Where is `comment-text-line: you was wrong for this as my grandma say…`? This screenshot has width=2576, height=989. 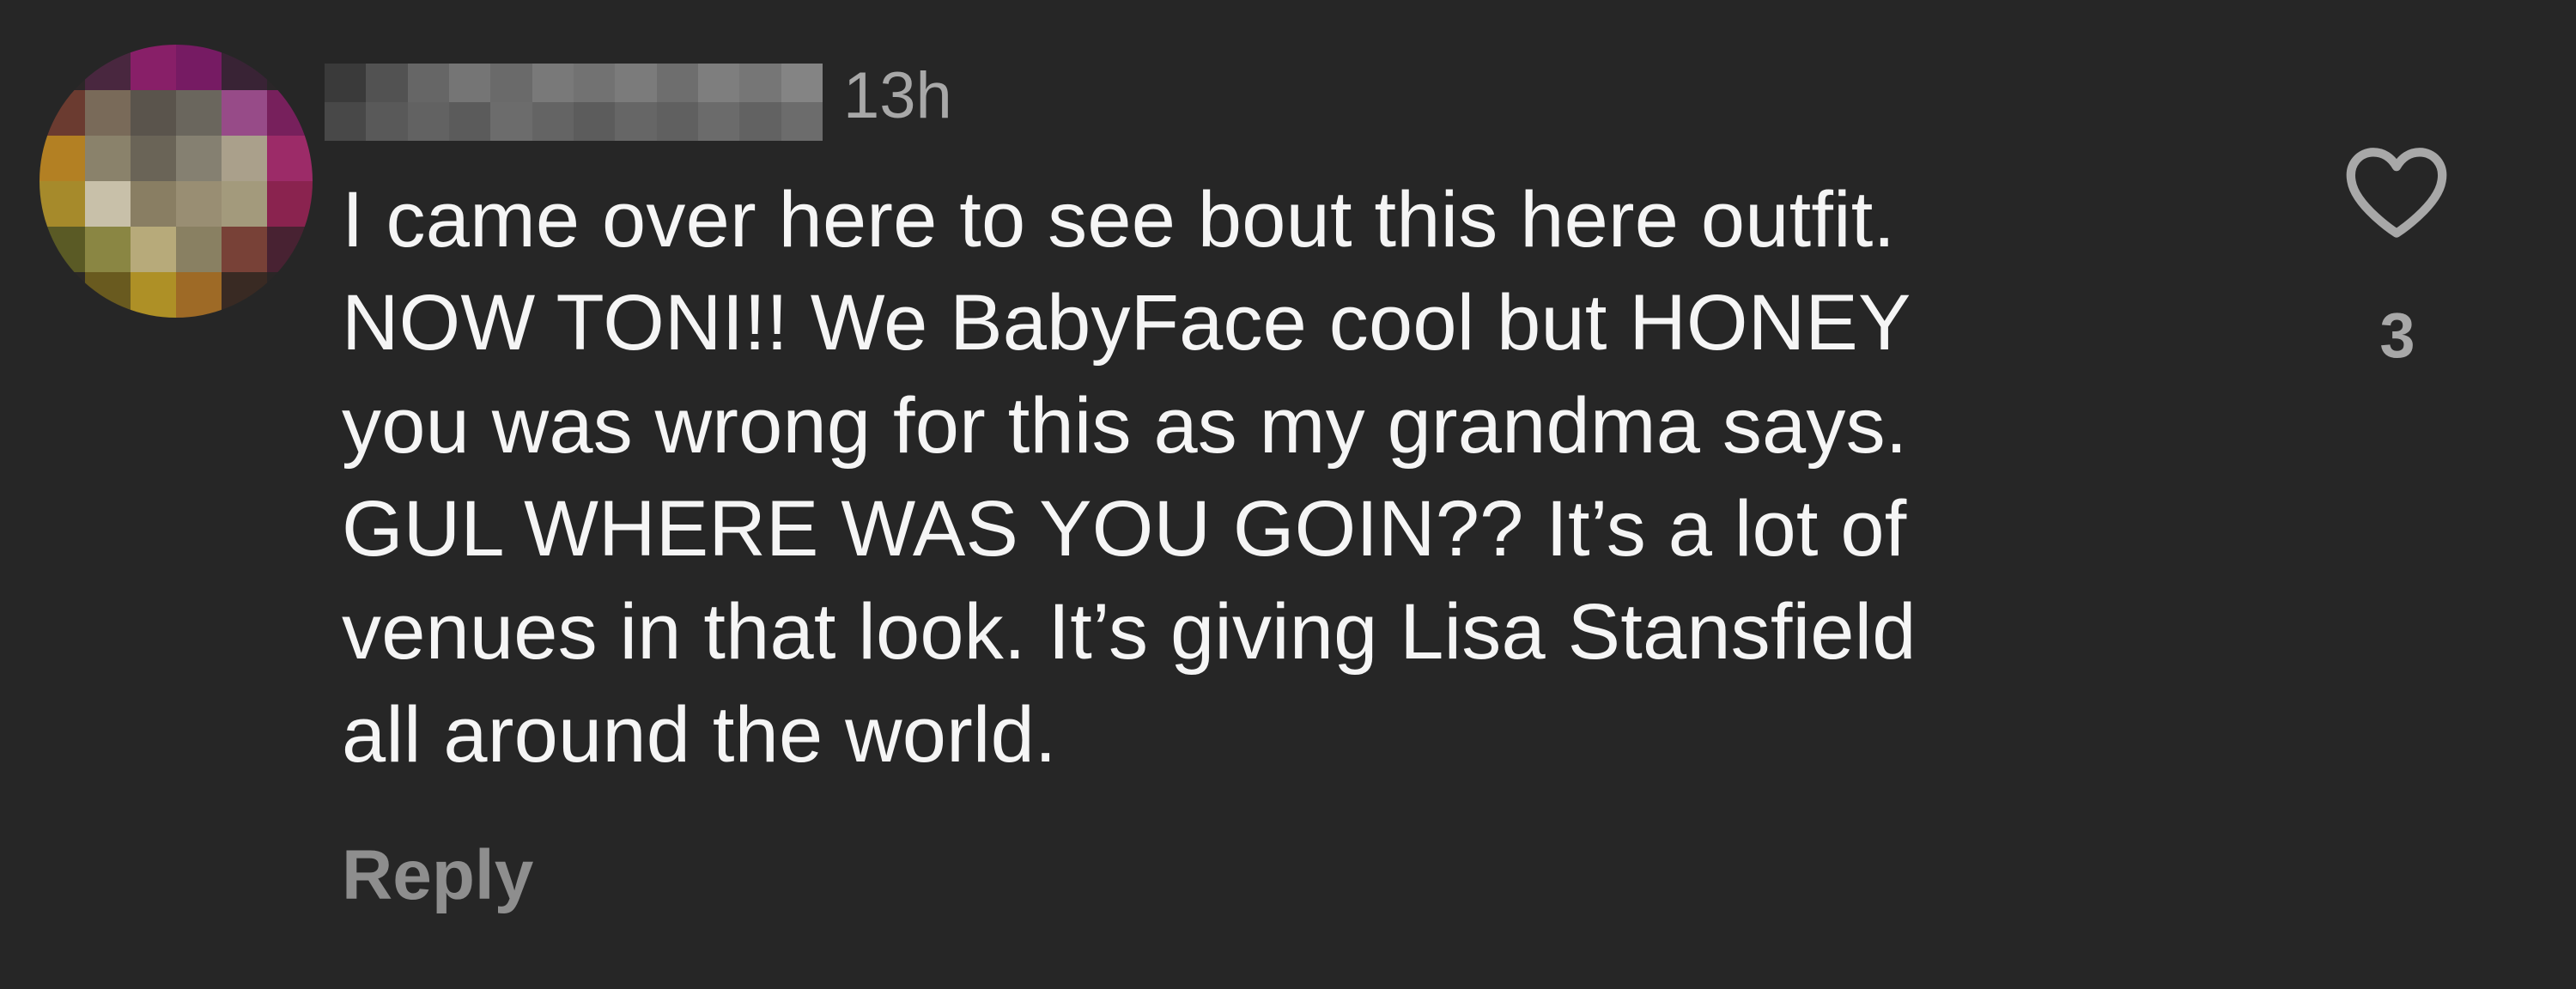 comment-text-line: you was wrong for this as my grandma say… is located at coordinates (1125, 426).